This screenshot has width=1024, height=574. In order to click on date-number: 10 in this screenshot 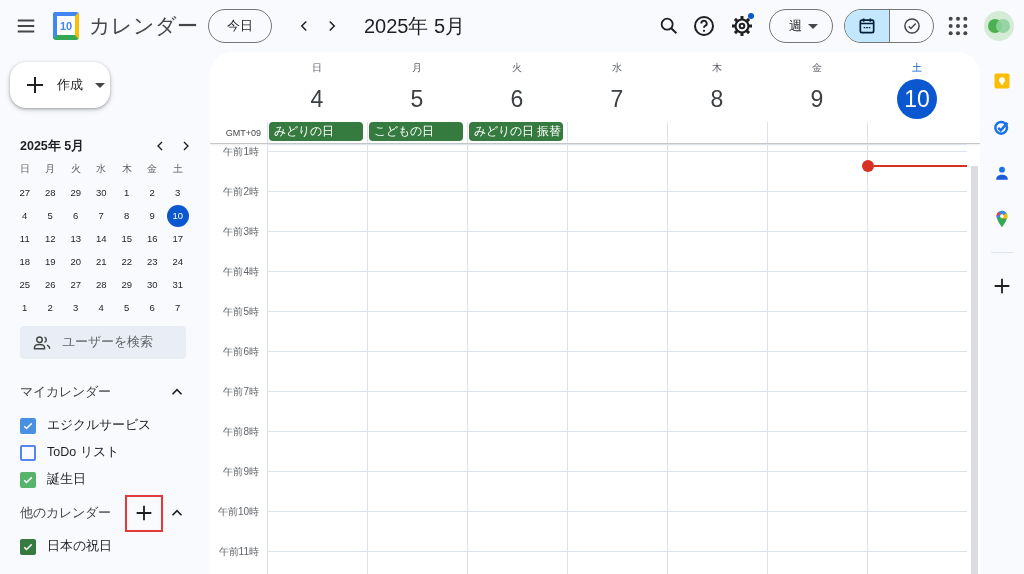, I will do `click(917, 99)`.